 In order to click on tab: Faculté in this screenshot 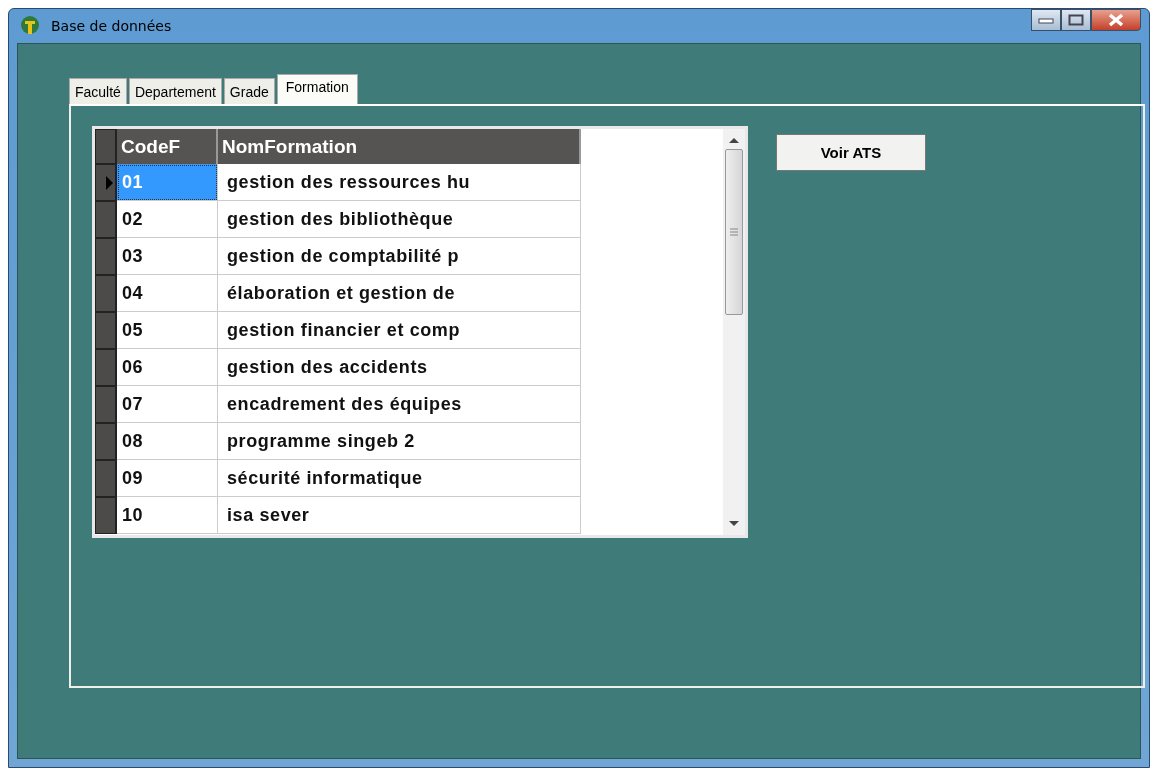, I will do `click(98, 91)`.